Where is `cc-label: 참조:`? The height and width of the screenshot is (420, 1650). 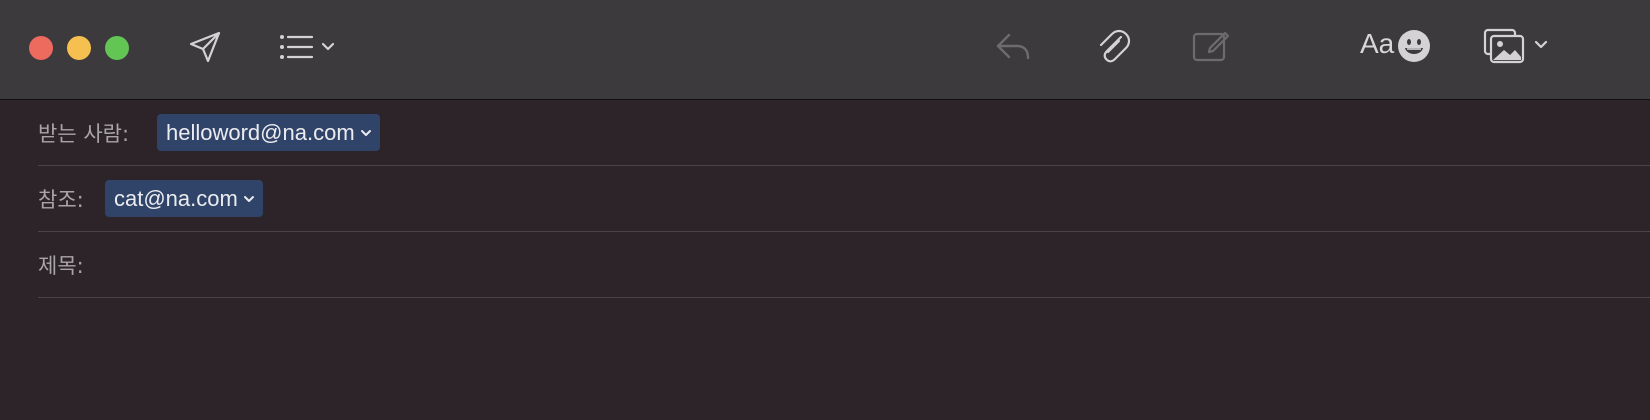
cc-label: 참조: is located at coordinates (61, 200).